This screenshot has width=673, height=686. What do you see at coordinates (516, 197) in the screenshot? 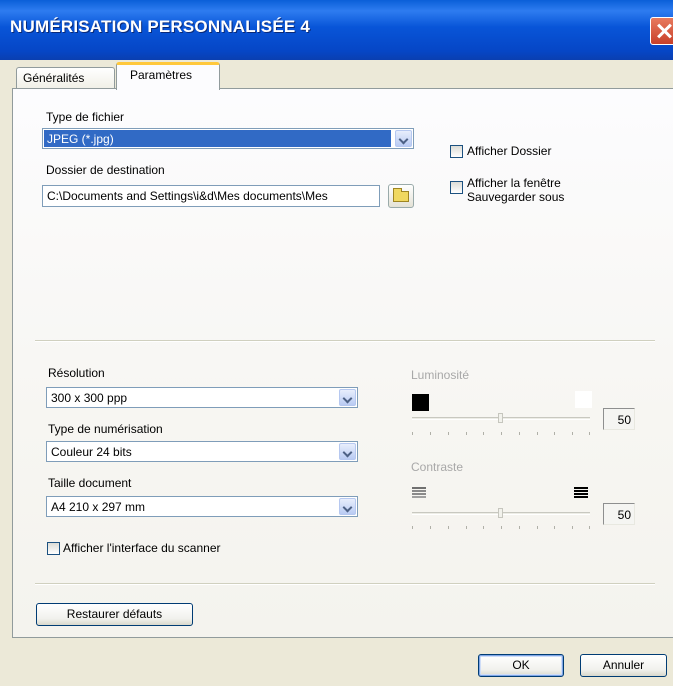
I see `show-saveas-label-line2: Sauvegarder sous` at bounding box center [516, 197].